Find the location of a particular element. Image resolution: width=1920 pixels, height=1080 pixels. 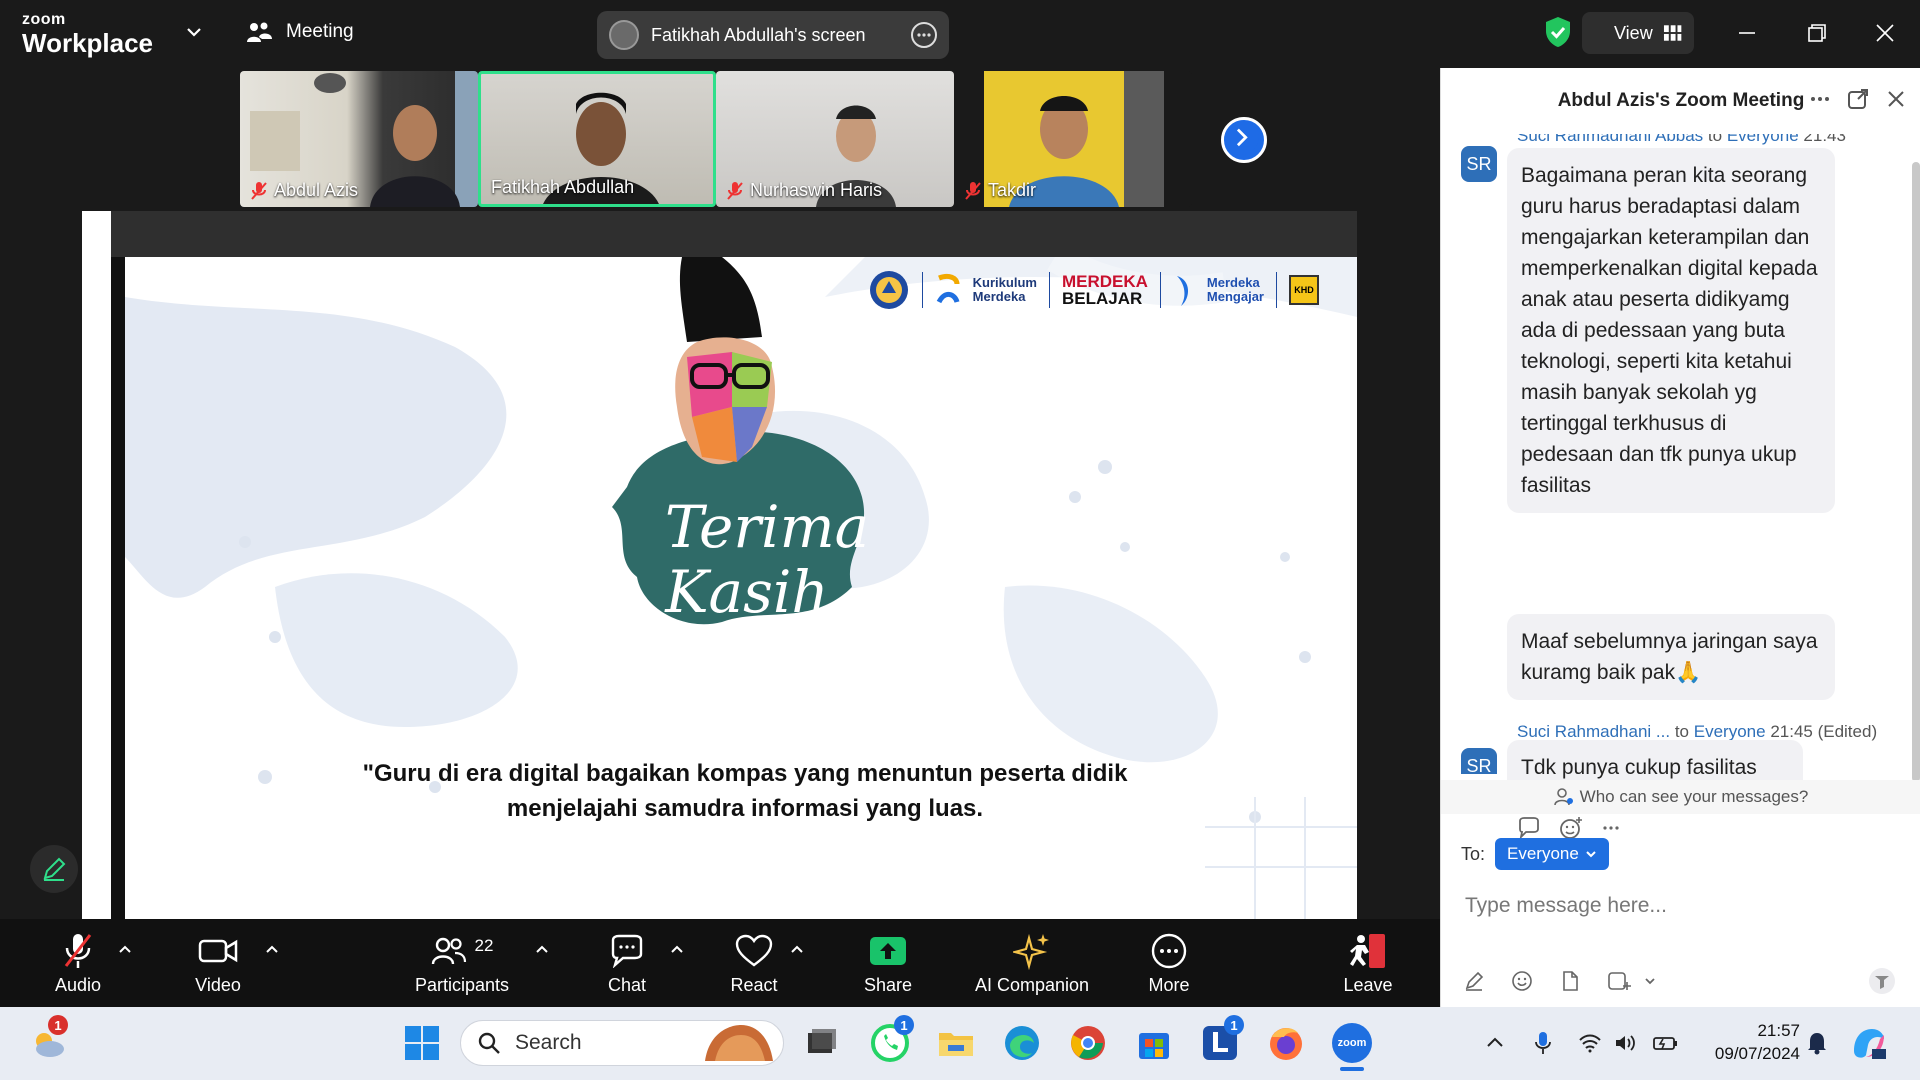

participant-tile: Abdul Azis is located at coordinates (359, 139).